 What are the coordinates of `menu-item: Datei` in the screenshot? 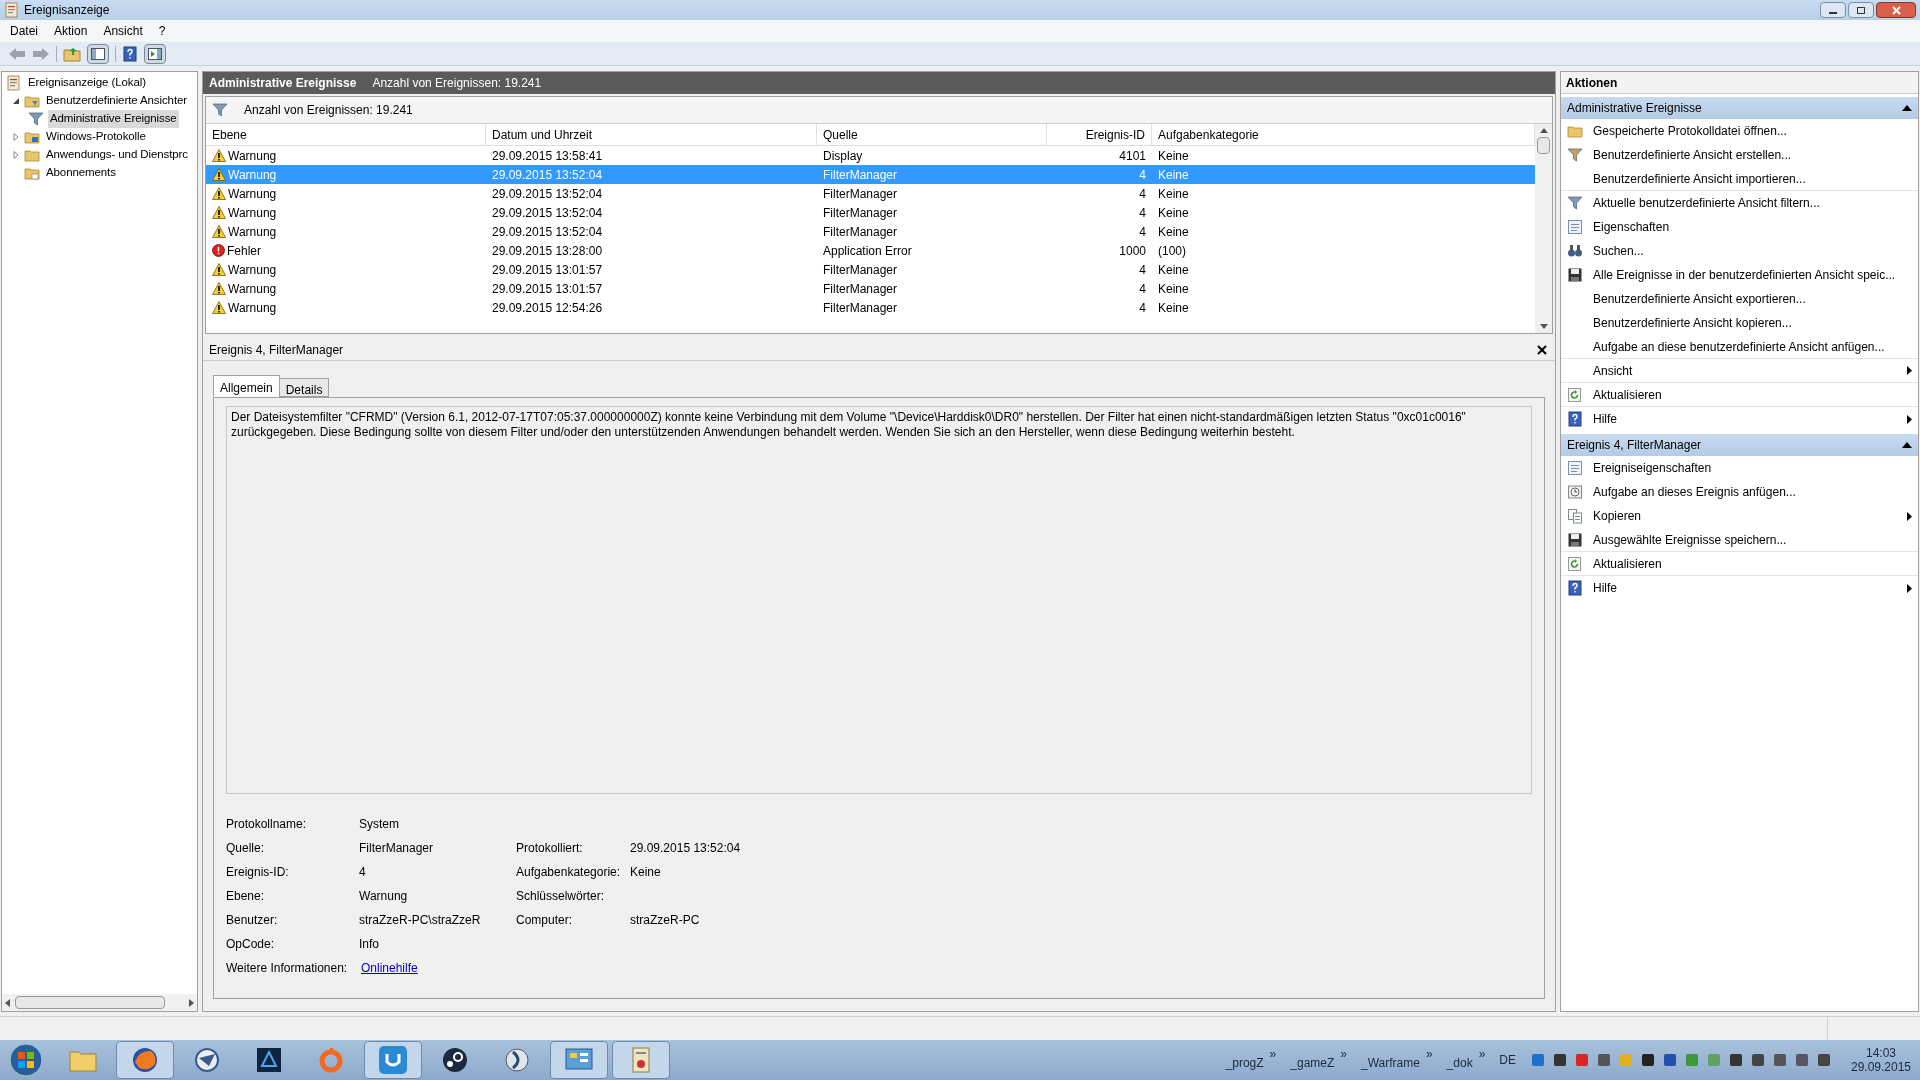 It's located at (24, 31).